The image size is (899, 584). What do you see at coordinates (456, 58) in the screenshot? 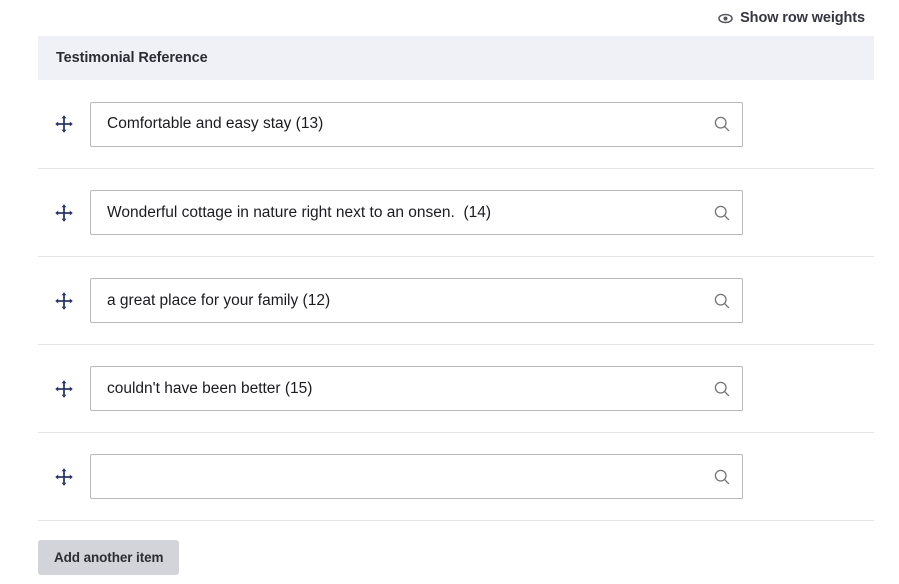
I see `field-table-header: Testimonial Reference` at bounding box center [456, 58].